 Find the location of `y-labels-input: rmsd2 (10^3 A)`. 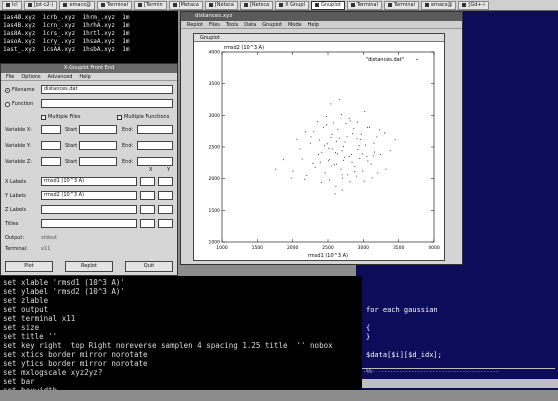

y-labels-input: rmsd2 (10^3 A) is located at coordinates (89, 195).